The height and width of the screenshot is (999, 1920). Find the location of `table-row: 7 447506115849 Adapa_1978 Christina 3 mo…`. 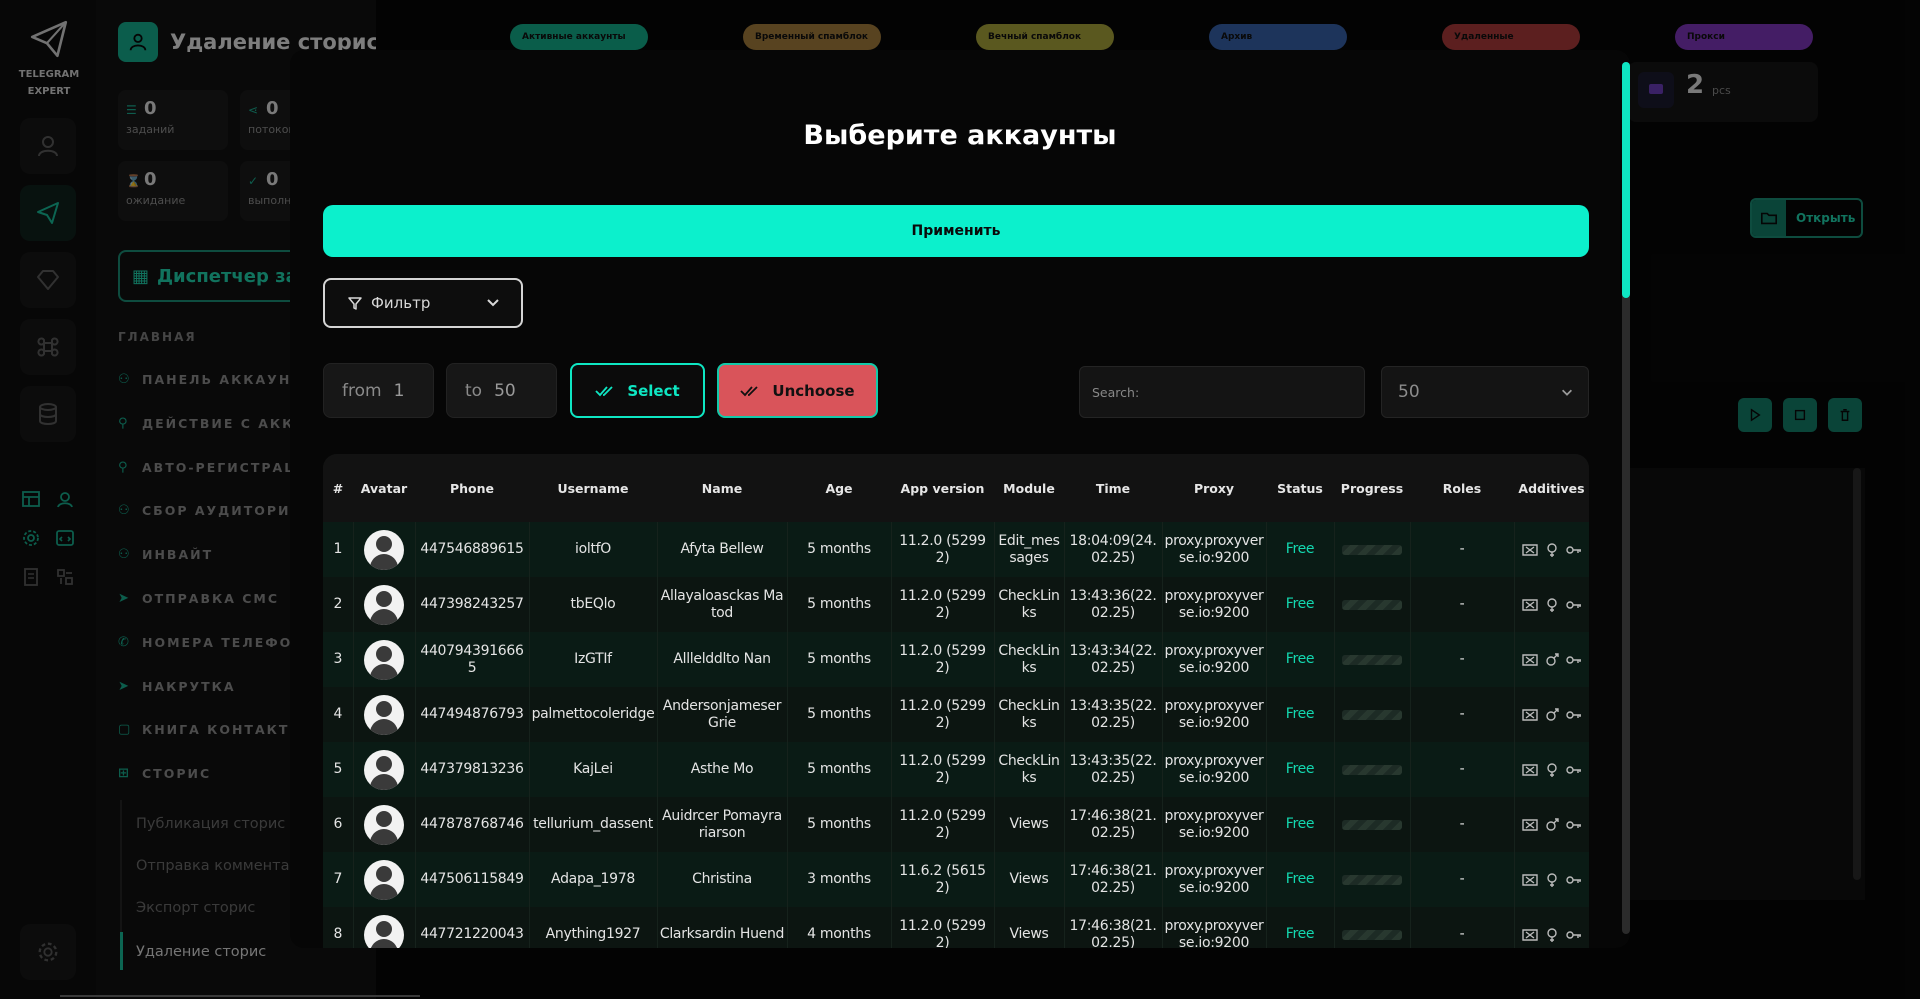

table-row: 7 447506115849 Adapa_1978 Christina 3 mo… is located at coordinates (956, 879).